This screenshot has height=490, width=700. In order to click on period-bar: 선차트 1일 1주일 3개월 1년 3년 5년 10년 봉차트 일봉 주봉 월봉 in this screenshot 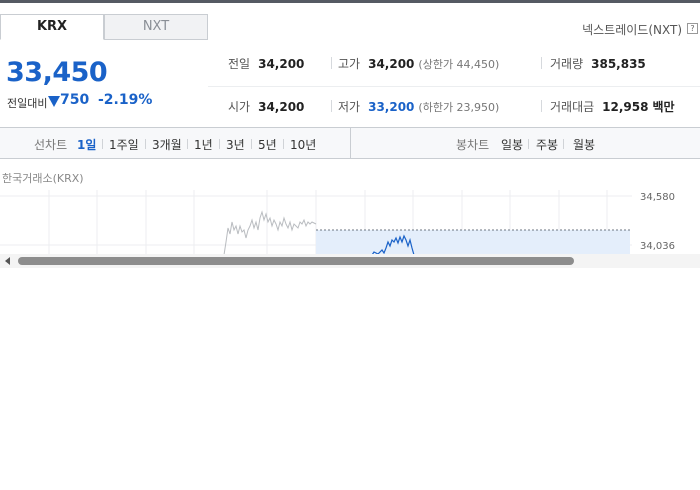, I will do `click(350, 143)`.